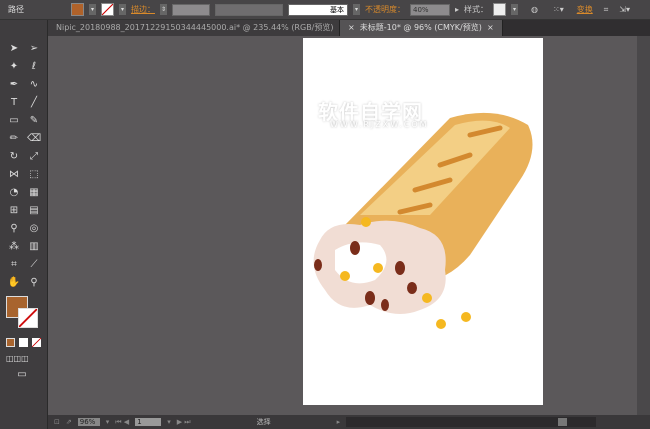  What do you see at coordinates (34, 85) in the screenshot?
I see `curvature-icon: ∿` at bounding box center [34, 85].